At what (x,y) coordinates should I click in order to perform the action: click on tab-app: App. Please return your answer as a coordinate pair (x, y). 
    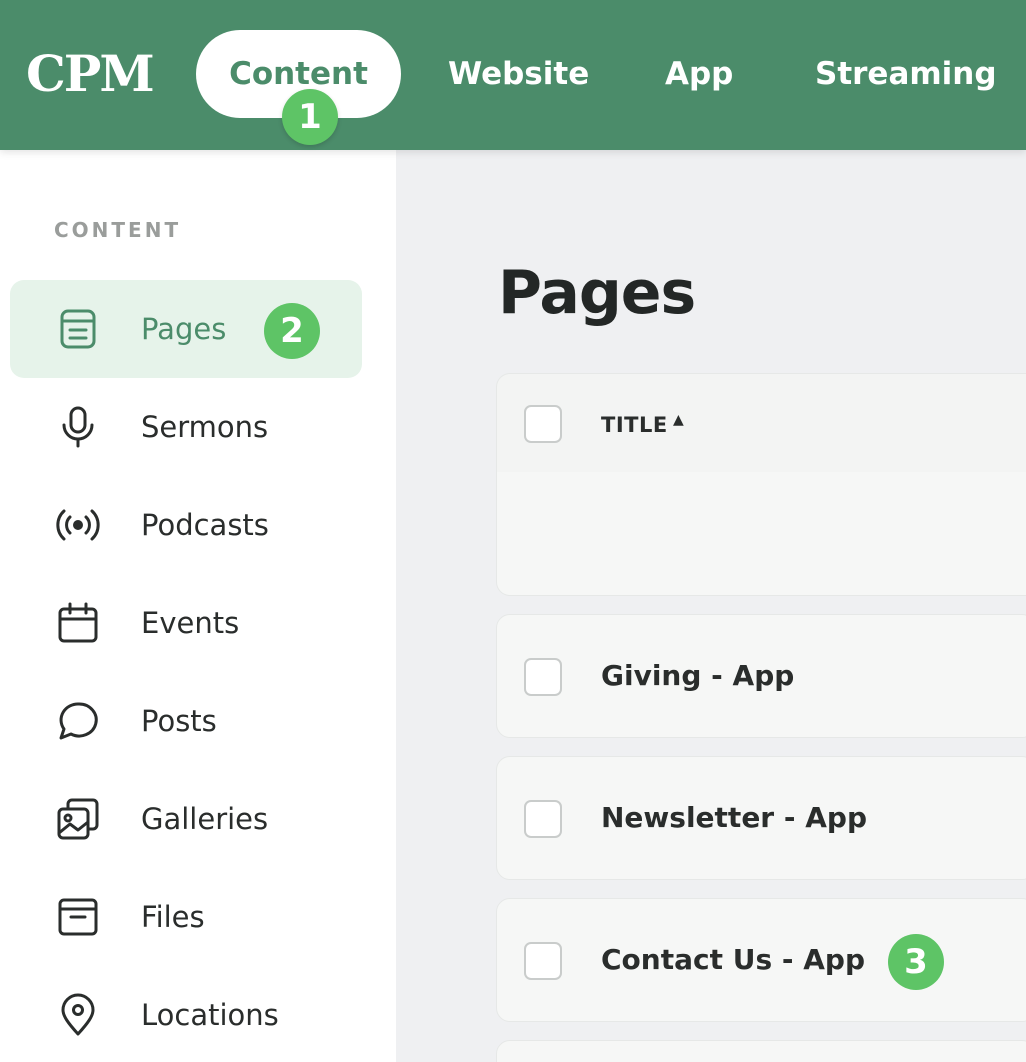
    Looking at the image, I should click on (699, 74).